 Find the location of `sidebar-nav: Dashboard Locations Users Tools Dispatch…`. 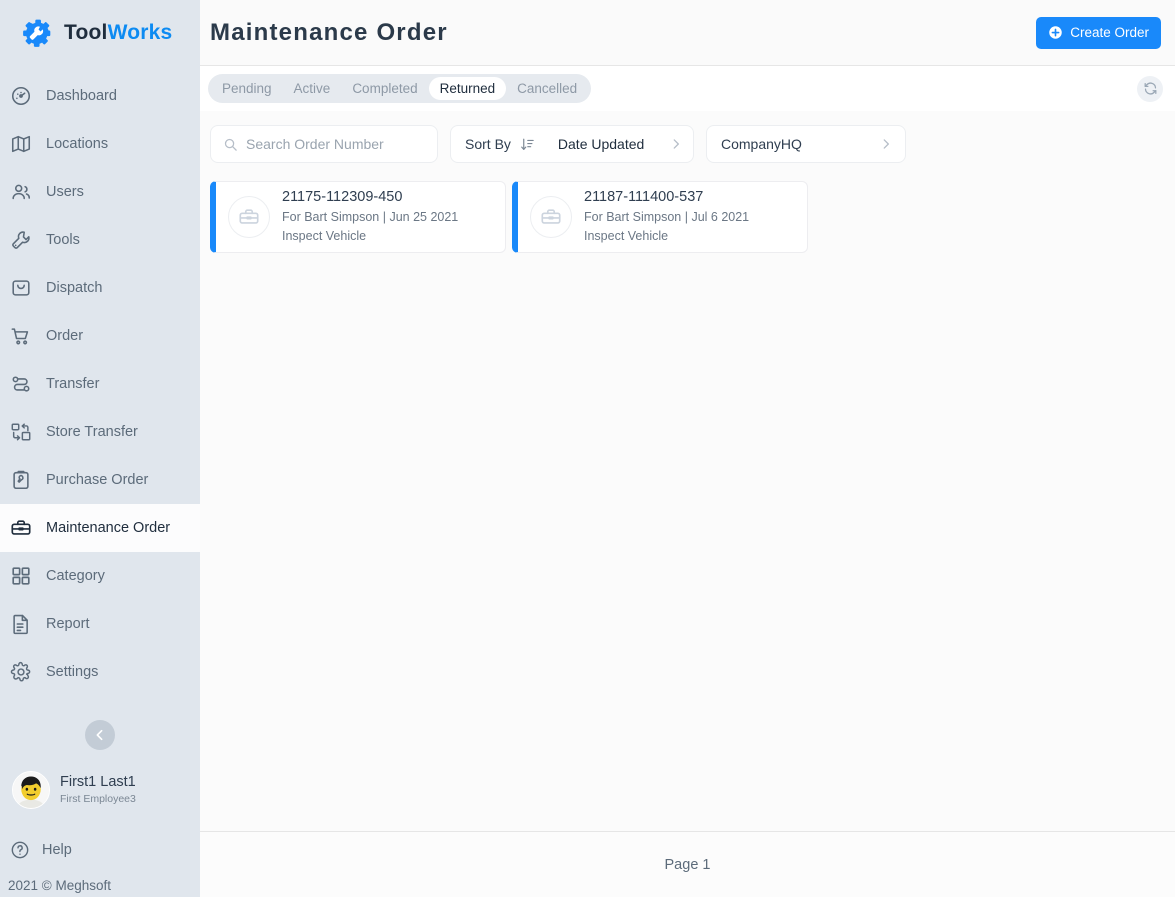

sidebar-nav: Dashboard Locations Users Tools Dispatch… is located at coordinates (100, 381).